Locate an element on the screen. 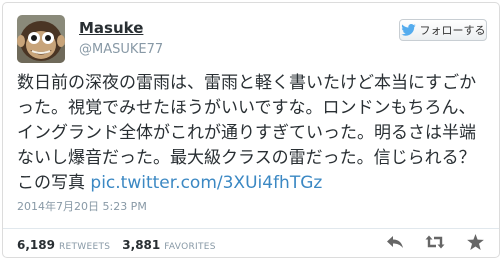  tweet-photo-link: pic.twitter.com/3XUi4fhTGz is located at coordinates (206, 183).